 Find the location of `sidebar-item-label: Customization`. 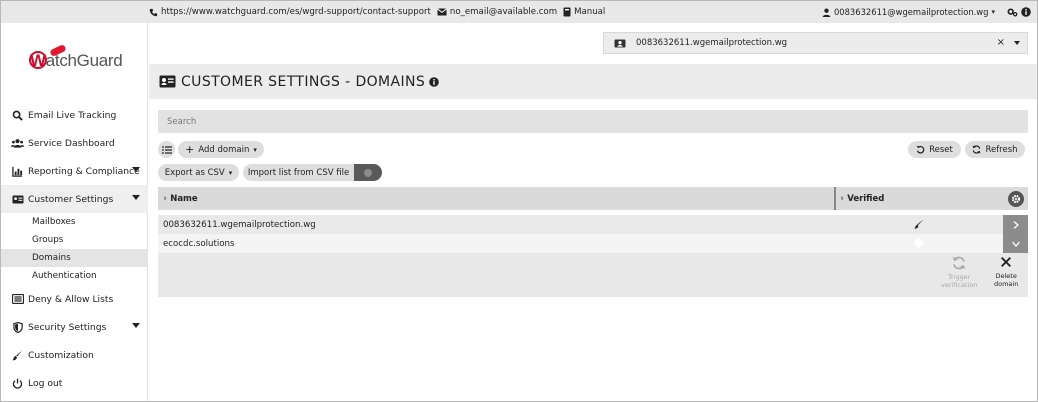

sidebar-item-label: Customization is located at coordinates (61, 355).